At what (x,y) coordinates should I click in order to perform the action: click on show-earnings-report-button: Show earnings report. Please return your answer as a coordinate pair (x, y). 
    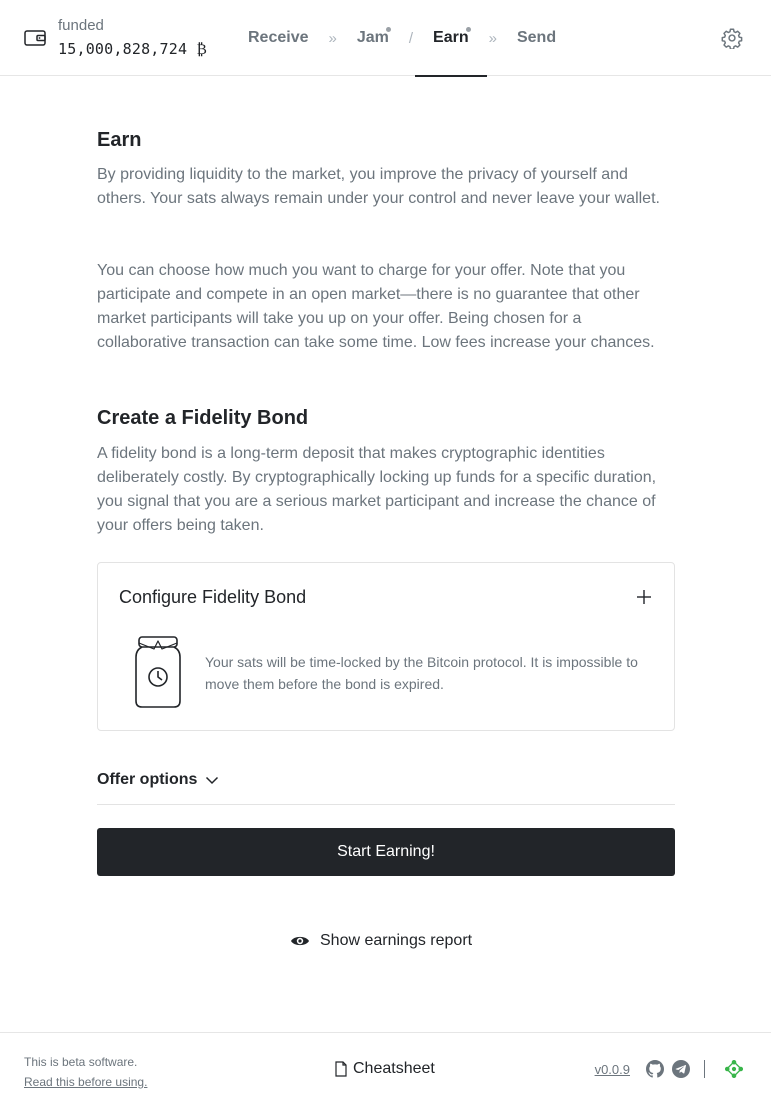
    Looking at the image, I should click on (381, 941).